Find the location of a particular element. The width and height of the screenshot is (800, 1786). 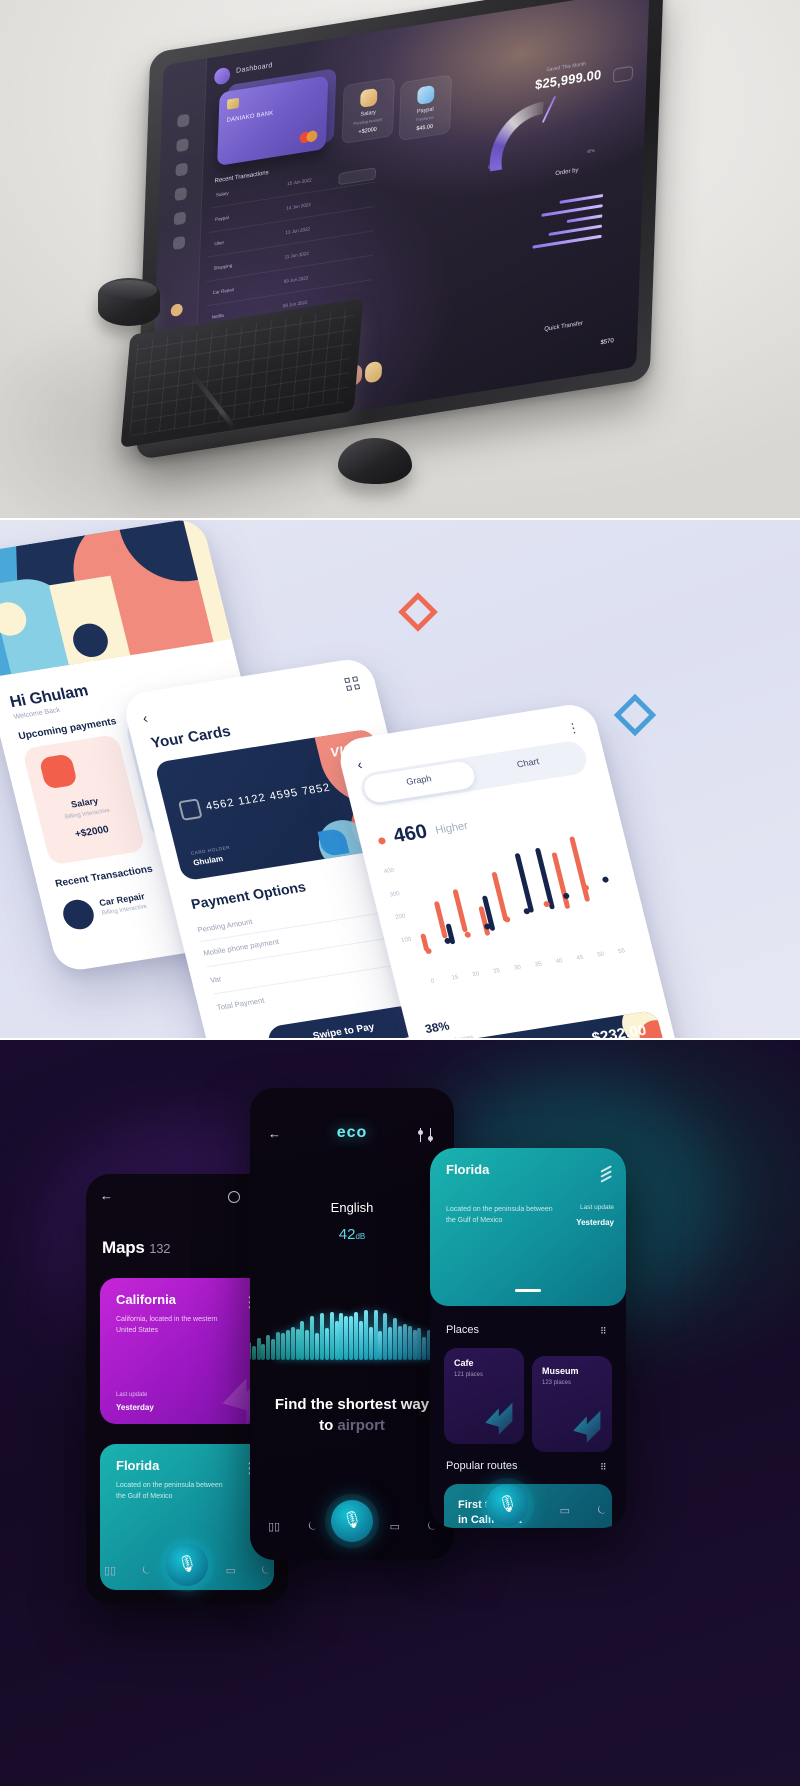

y-axis-tick: 400 is located at coordinates (389, 871).